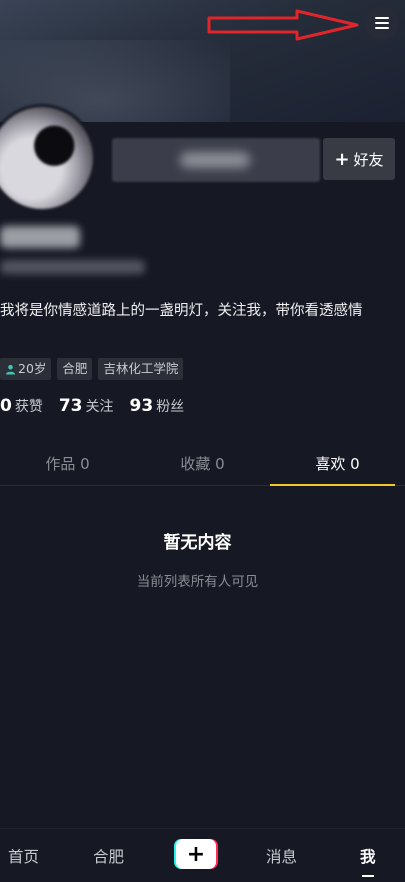 Image resolution: width=405 pixels, height=882 pixels. I want to click on menu-button, so click(382, 23).